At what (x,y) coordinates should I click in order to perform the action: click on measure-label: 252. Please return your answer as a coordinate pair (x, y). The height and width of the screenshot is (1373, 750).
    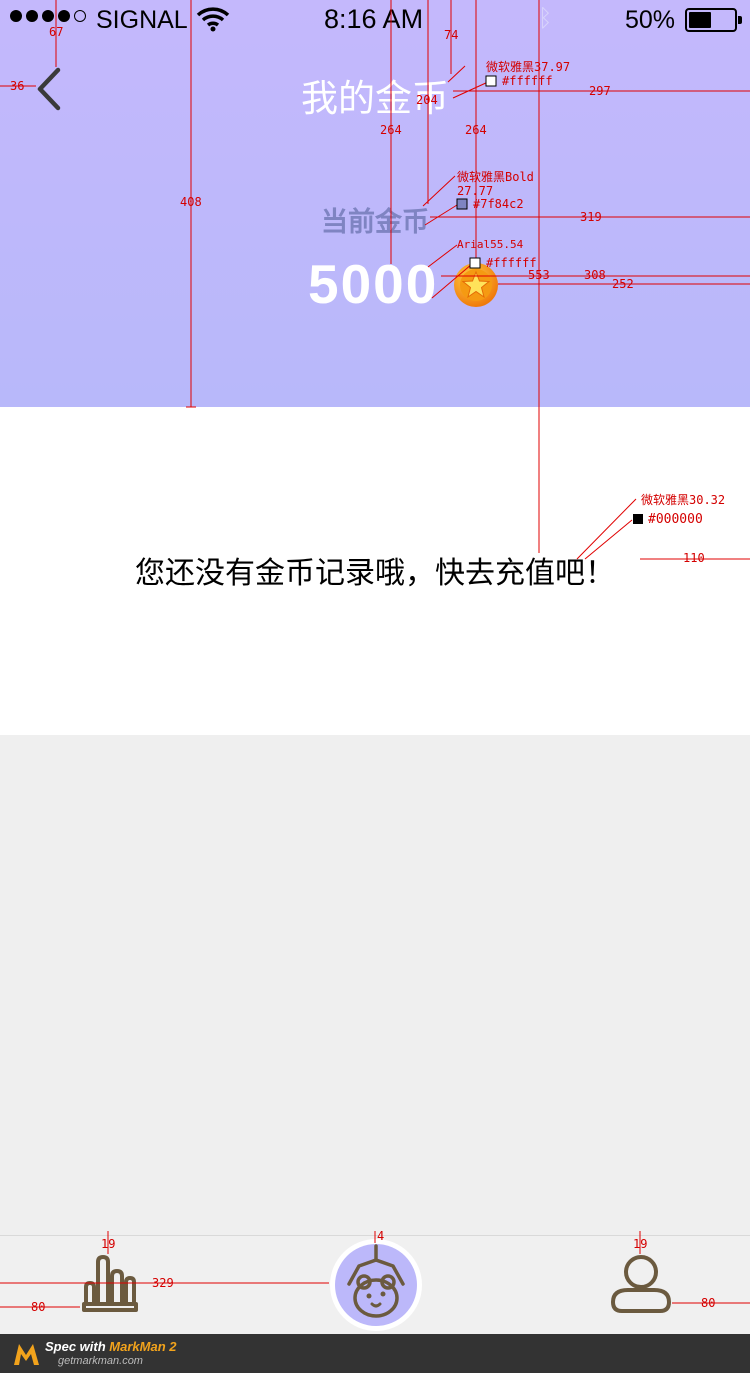
    Looking at the image, I should click on (623, 284).